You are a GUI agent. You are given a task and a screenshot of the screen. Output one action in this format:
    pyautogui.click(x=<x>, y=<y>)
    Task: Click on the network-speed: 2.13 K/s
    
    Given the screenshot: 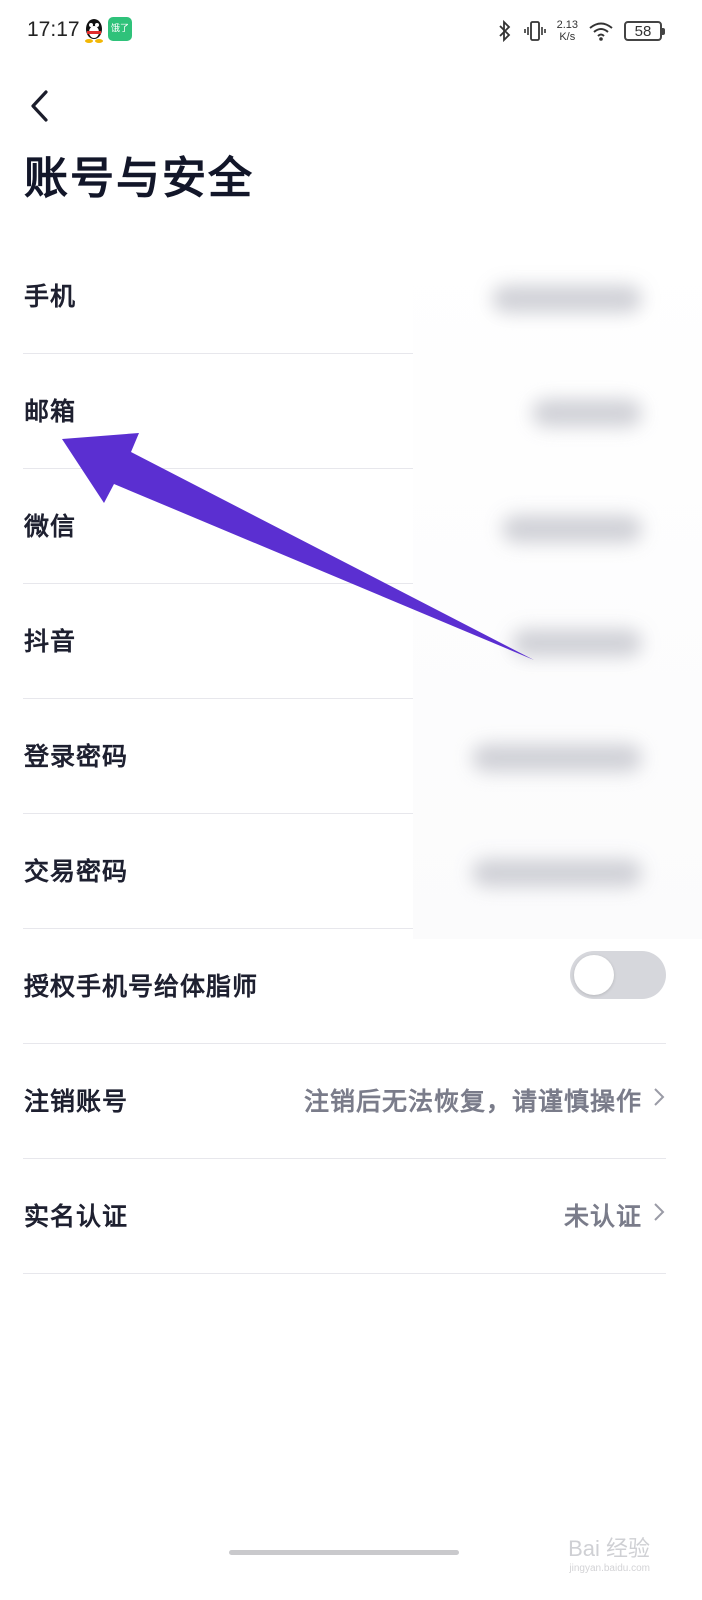 What is the action you would take?
    pyautogui.click(x=567, y=31)
    